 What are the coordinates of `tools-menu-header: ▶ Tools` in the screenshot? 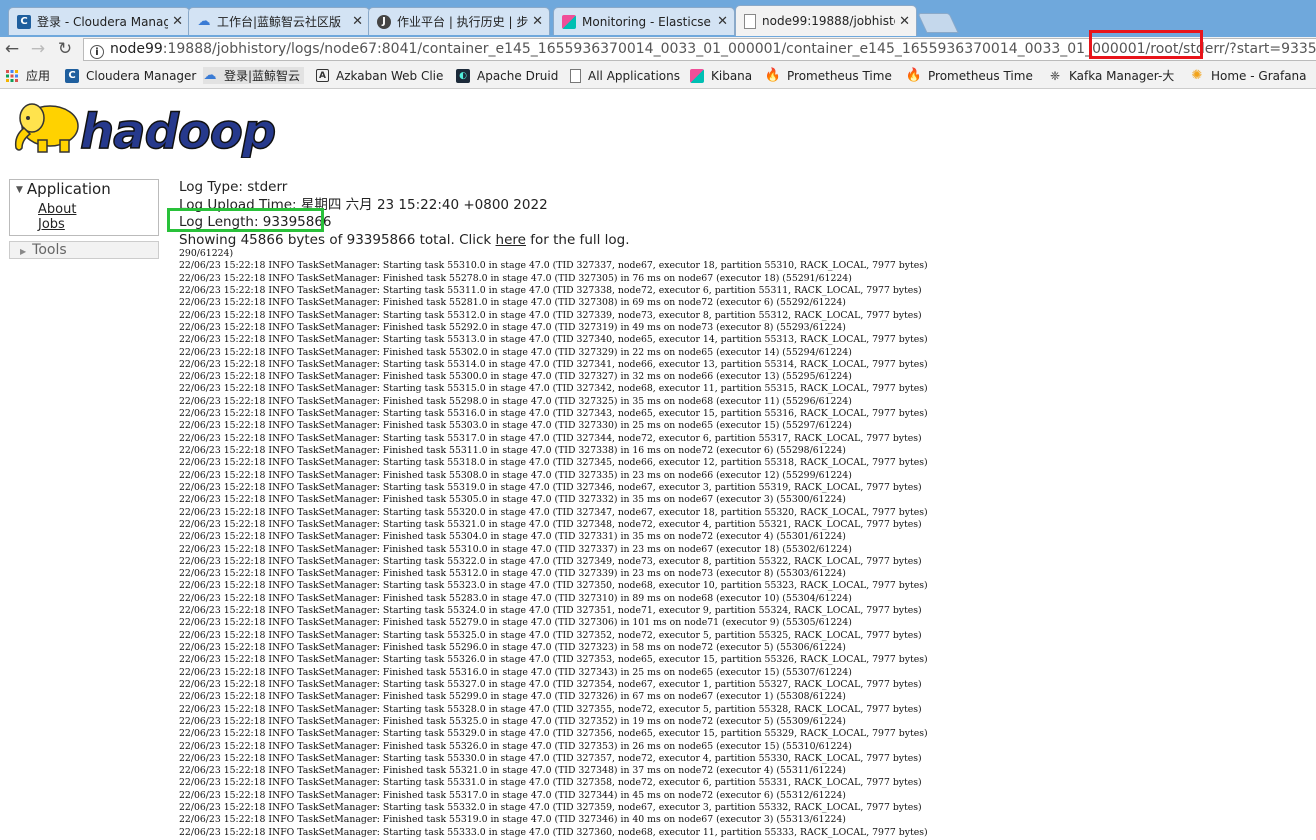 It's located at (84, 250).